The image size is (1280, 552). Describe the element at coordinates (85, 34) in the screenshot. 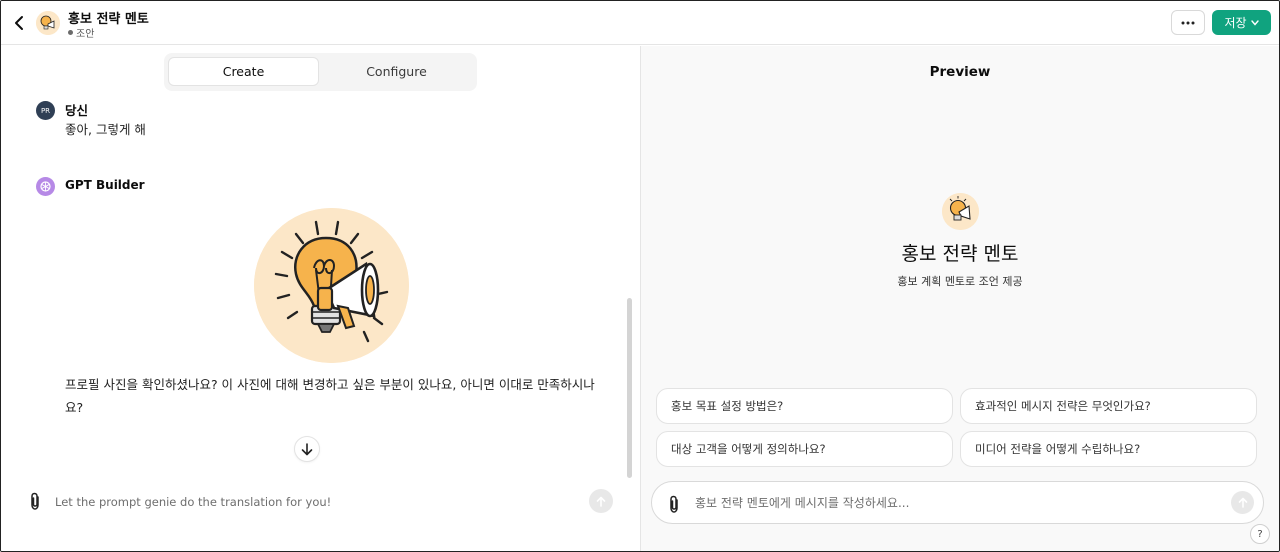

I see `status-label: 조안` at that location.